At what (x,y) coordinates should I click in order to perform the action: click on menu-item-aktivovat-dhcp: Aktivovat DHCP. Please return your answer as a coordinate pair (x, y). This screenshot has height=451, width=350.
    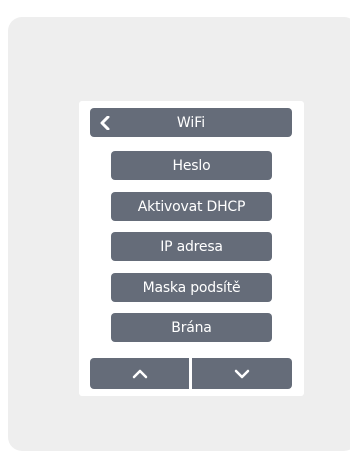
    Looking at the image, I should click on (191, 206).